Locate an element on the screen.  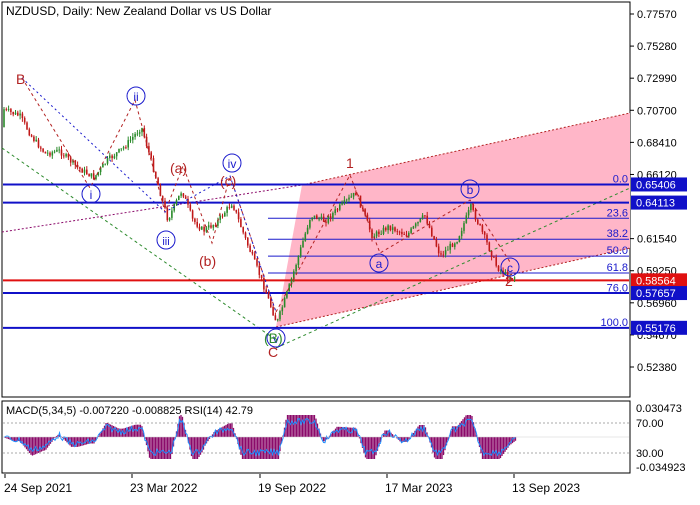
svg-text: iv is located at coordinates (232, 164).